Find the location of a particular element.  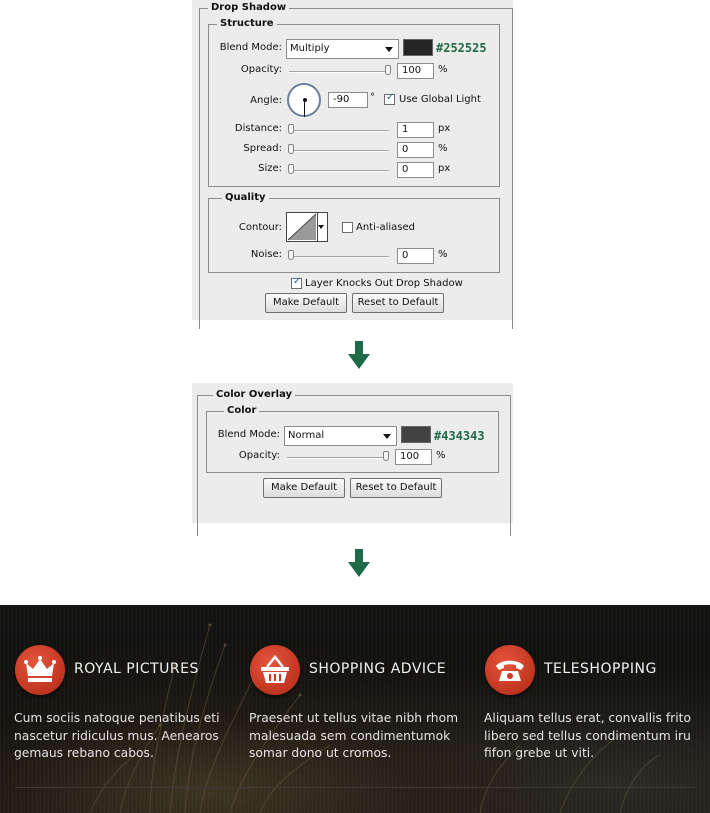

contour-label: Contour: is located at coordinates (260, 227).